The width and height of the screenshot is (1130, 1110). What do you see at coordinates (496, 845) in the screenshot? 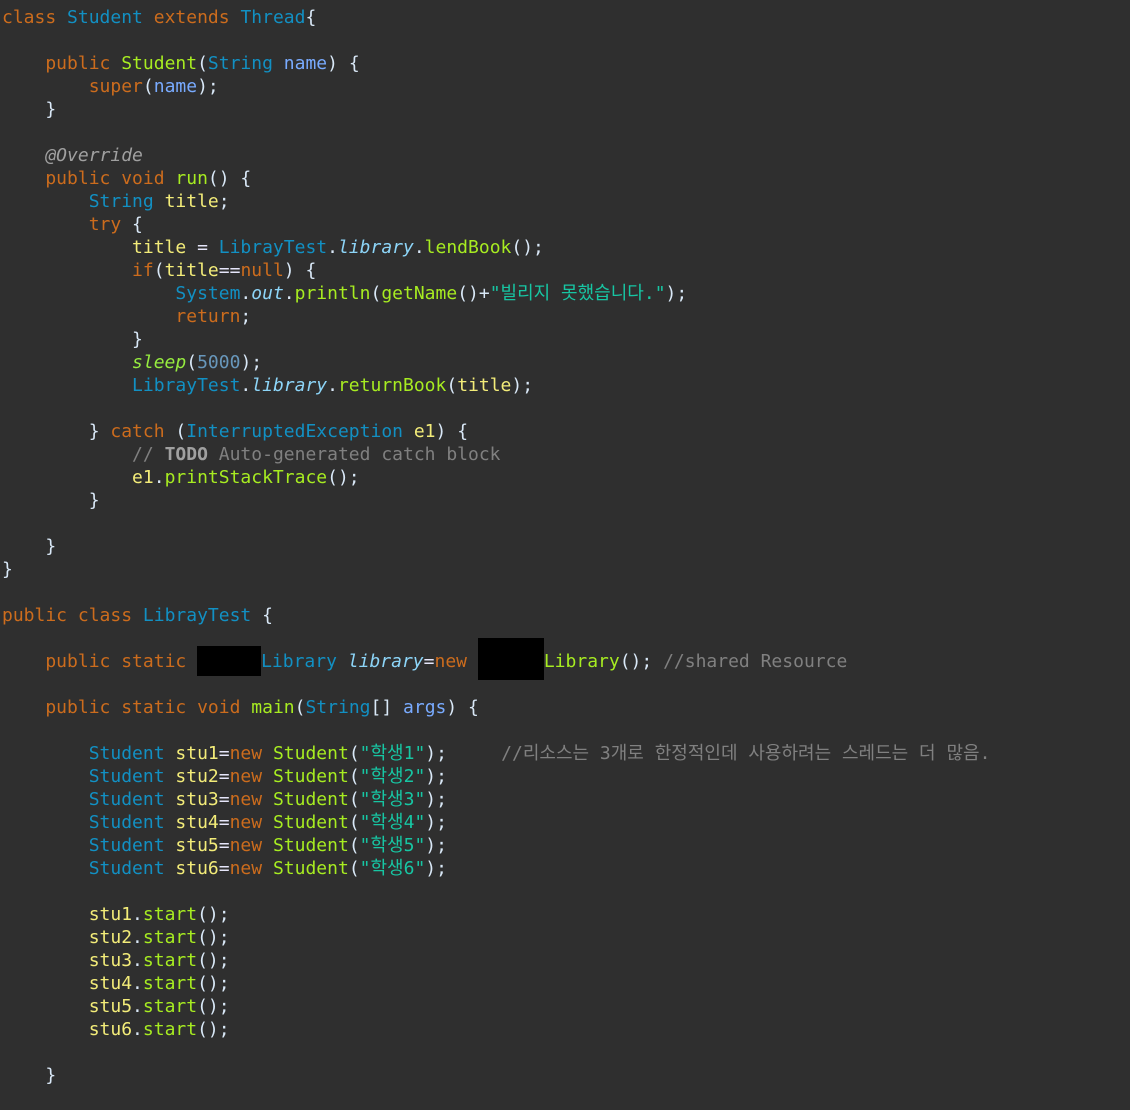
I see `code-line: Student stu5=new Student("학생5");` at bounding box center [496, 845].